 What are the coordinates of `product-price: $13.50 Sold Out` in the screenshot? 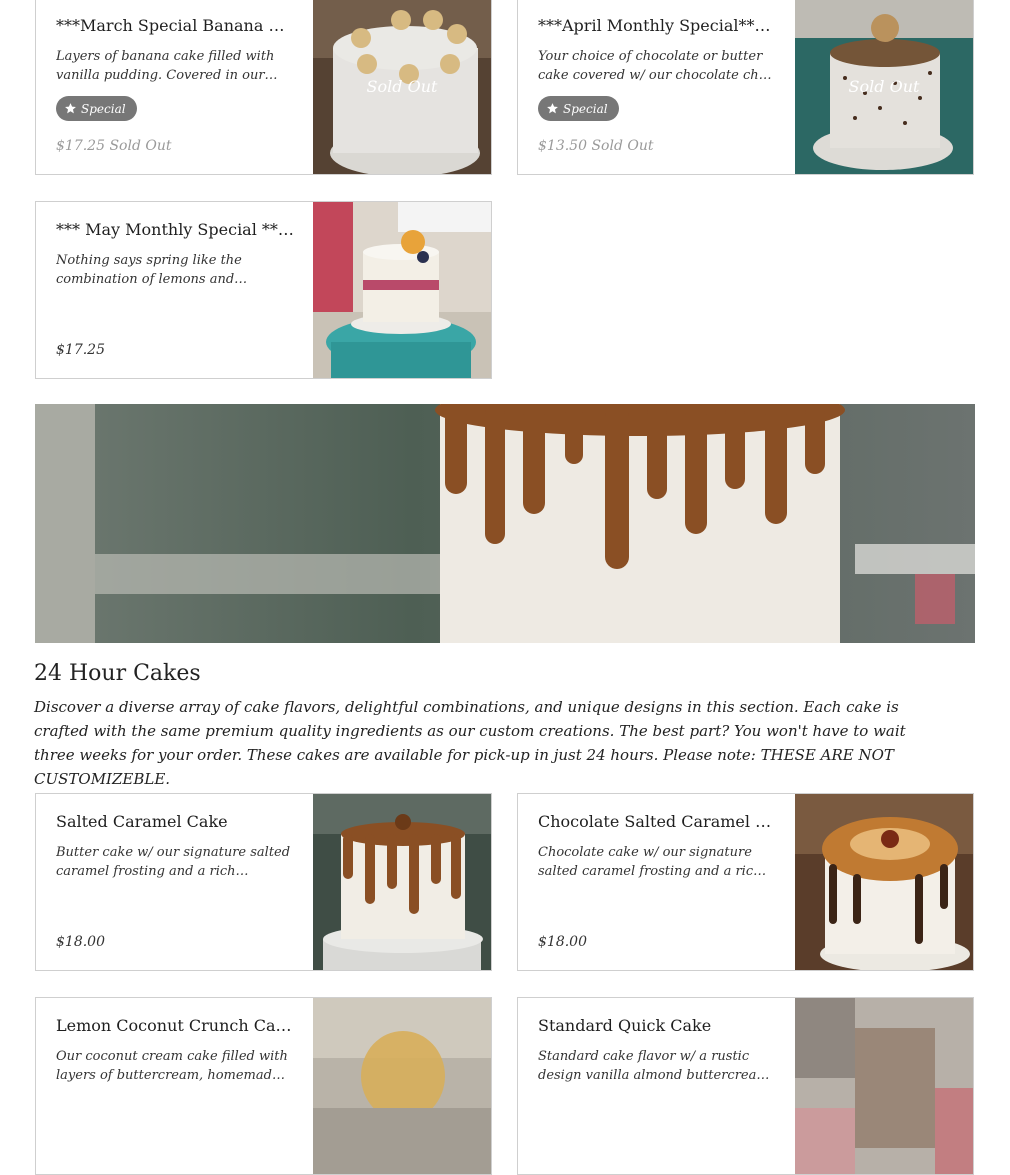 It's located at (596, 146).